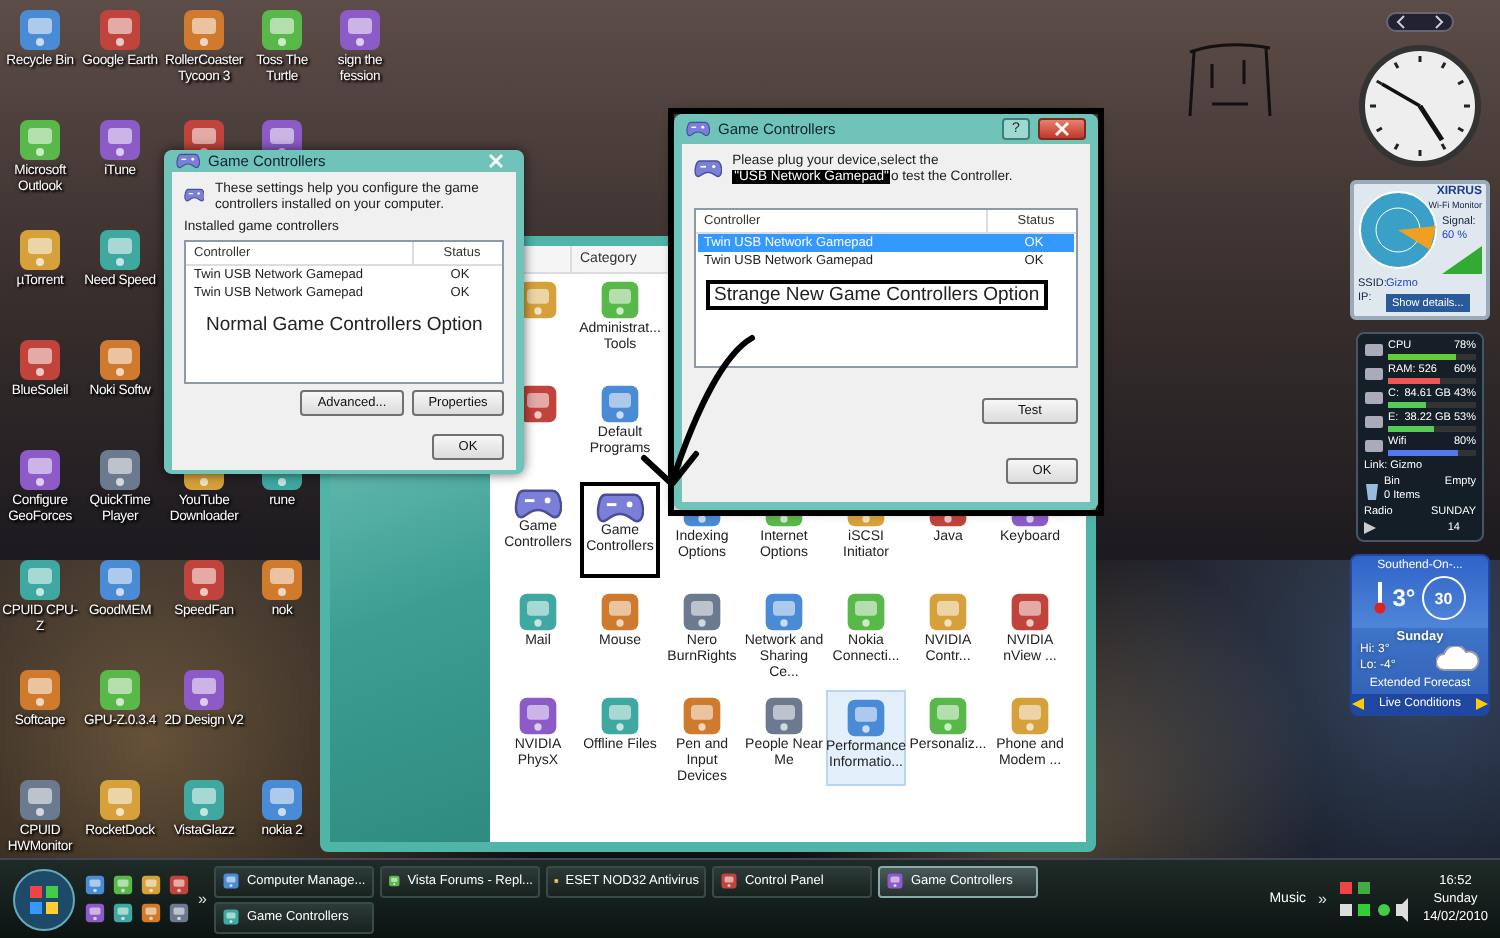 This screenshot has width=1500, height=938. What do you see at coordinates (1370, 528) in the screenshot?
I see `play-icon` at bounding box center [1370, 528].